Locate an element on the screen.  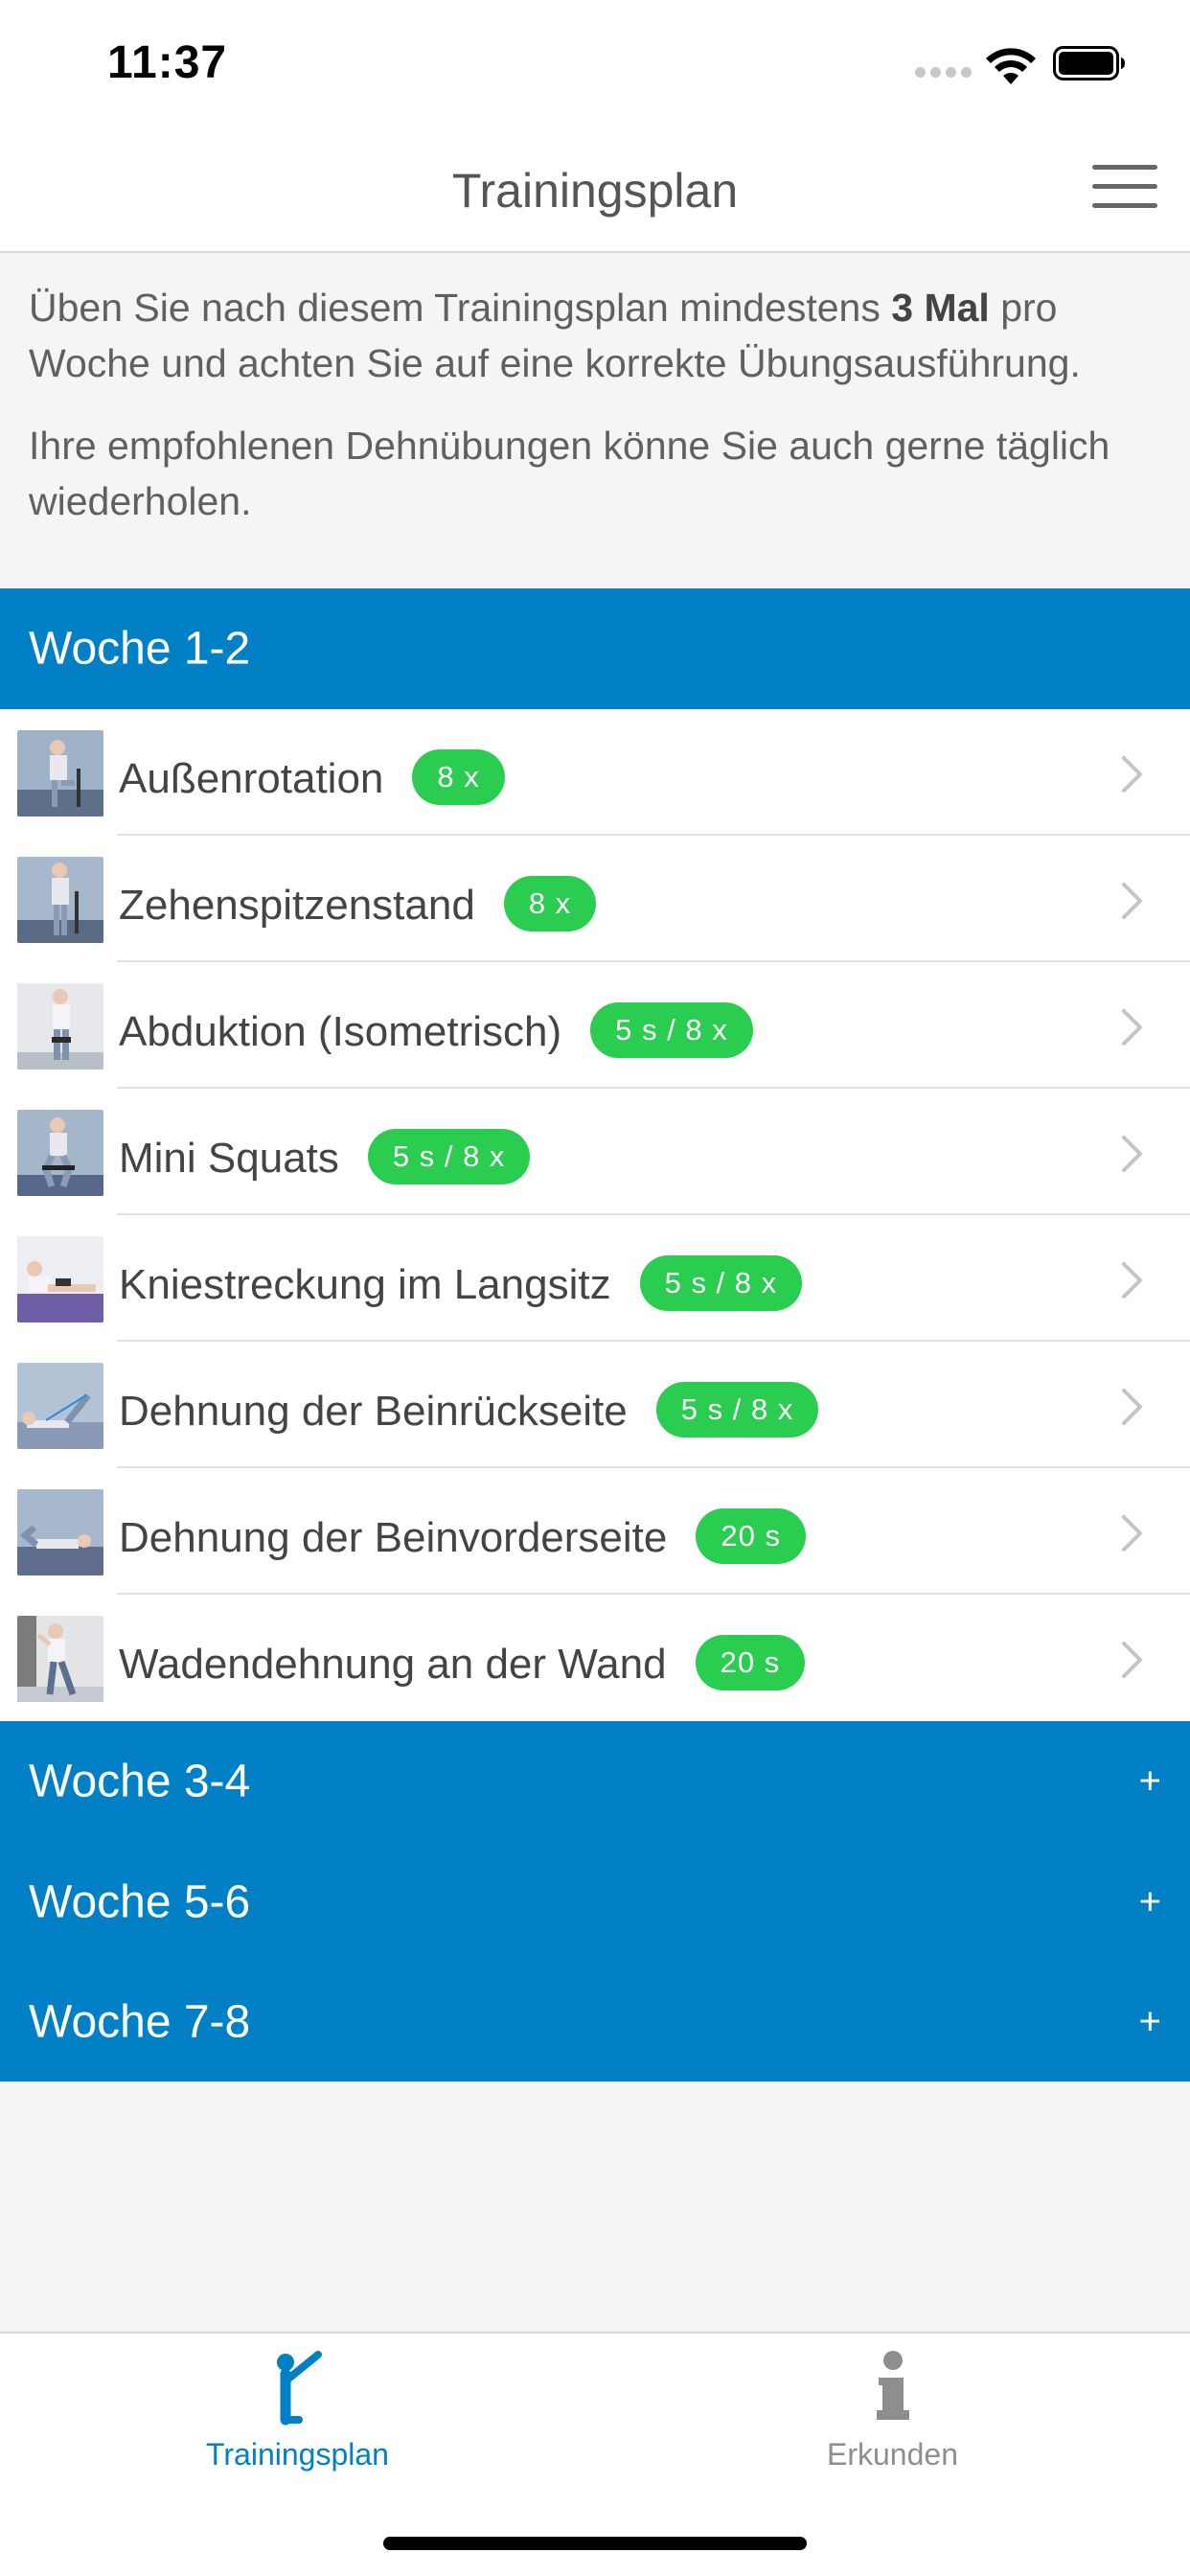
exercise-name: Zehenspitzenstand is located at coordinates (297, 905).